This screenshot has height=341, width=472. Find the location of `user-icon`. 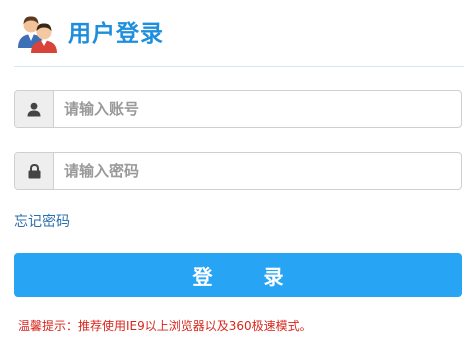

user-icon is located at coordinates (34, 109).